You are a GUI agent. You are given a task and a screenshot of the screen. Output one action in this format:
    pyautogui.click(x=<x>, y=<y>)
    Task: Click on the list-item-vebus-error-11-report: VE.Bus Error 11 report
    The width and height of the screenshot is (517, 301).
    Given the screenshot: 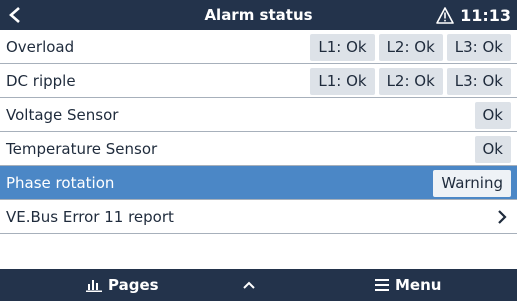 What is the action you would take?
    pyautogui.click(x=258, y=217)
    